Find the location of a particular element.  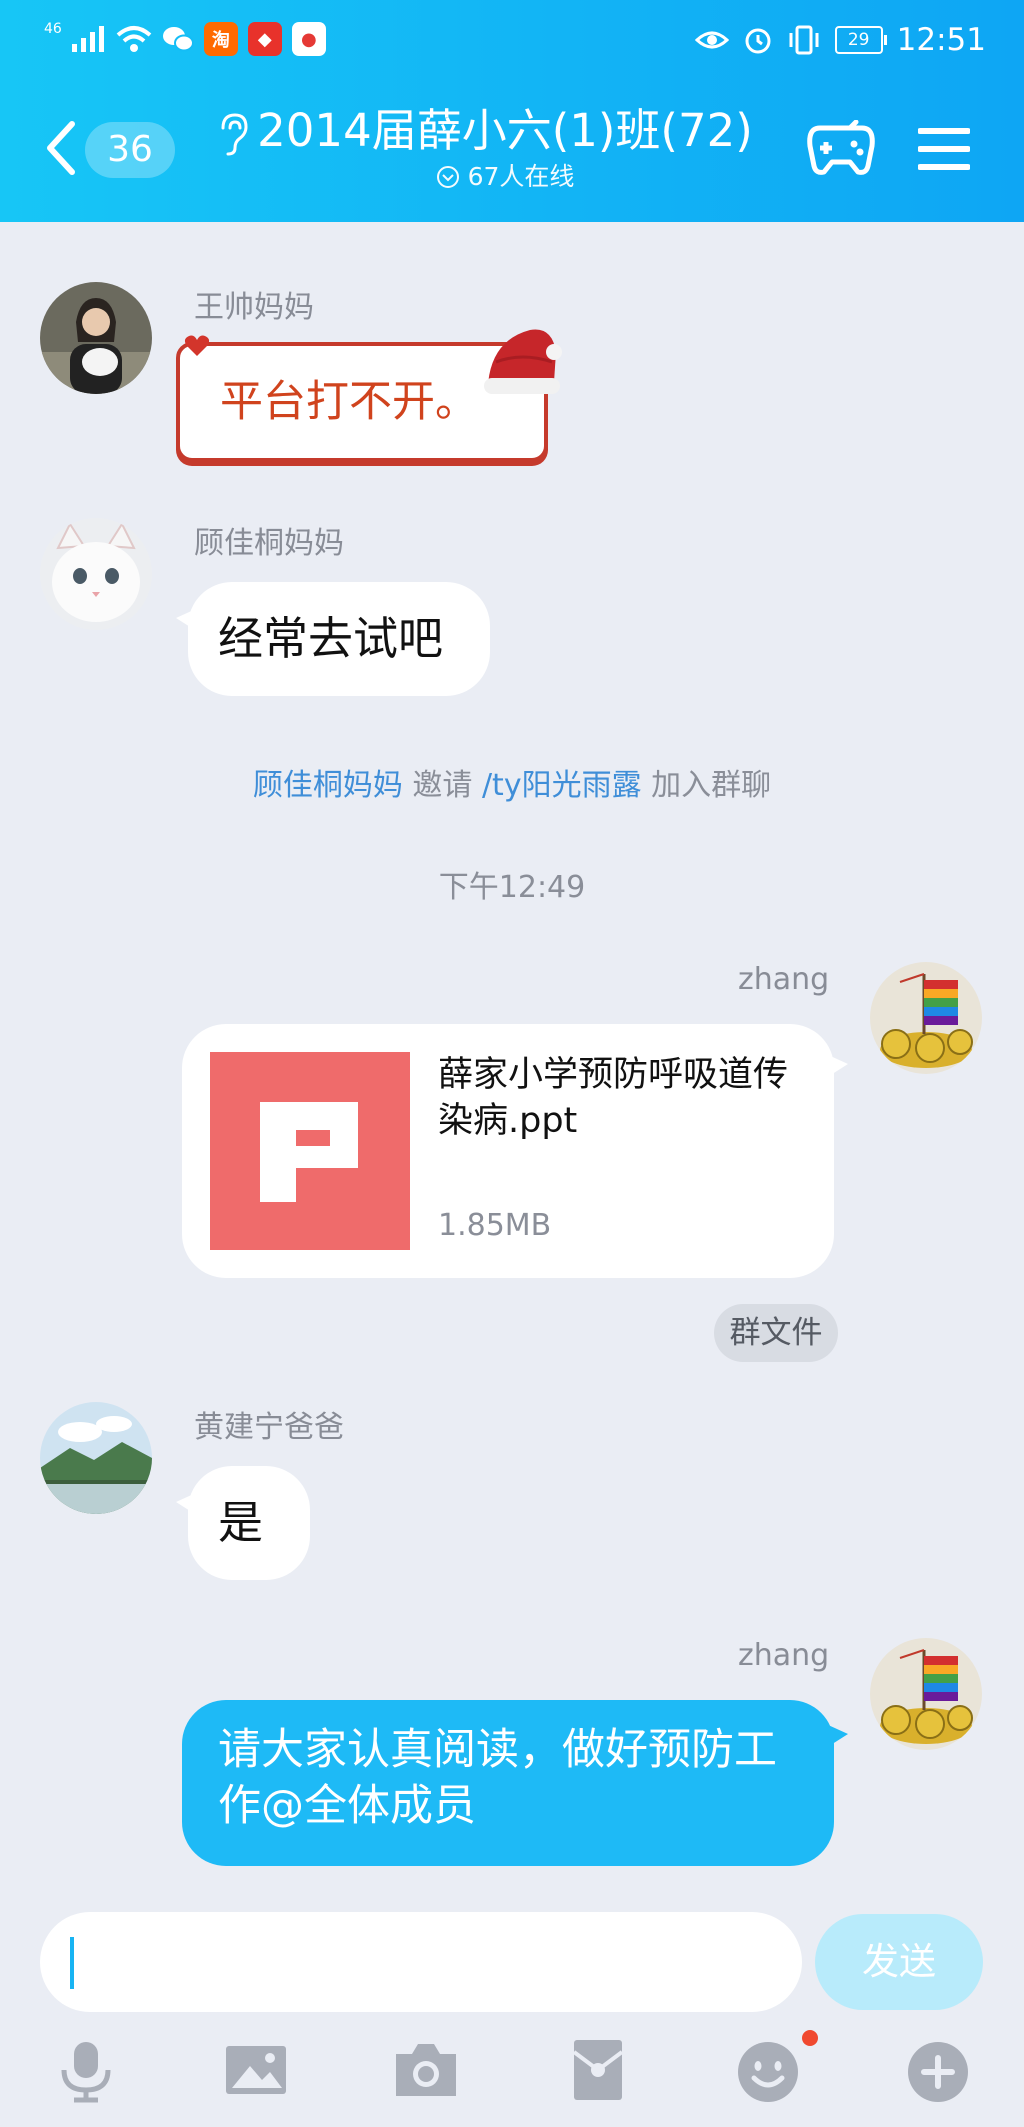

notification-dot is located at coordinates (810, 2038).